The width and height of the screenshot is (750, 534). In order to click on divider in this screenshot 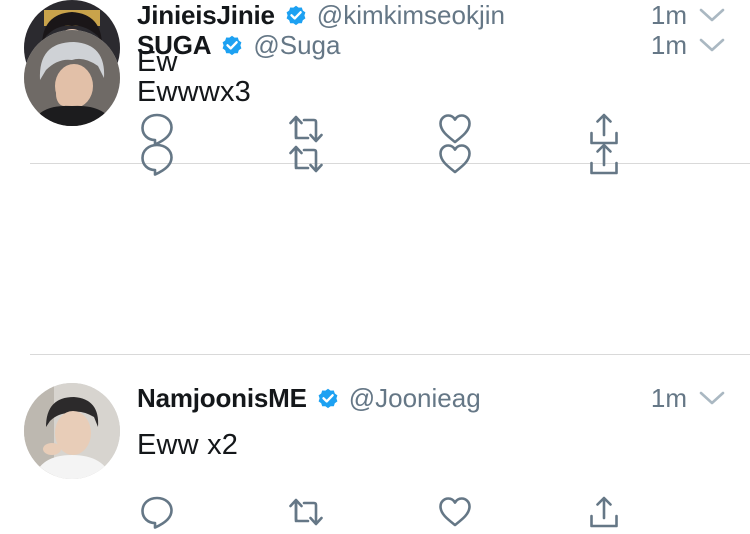, I will do `click(390, 354)`.